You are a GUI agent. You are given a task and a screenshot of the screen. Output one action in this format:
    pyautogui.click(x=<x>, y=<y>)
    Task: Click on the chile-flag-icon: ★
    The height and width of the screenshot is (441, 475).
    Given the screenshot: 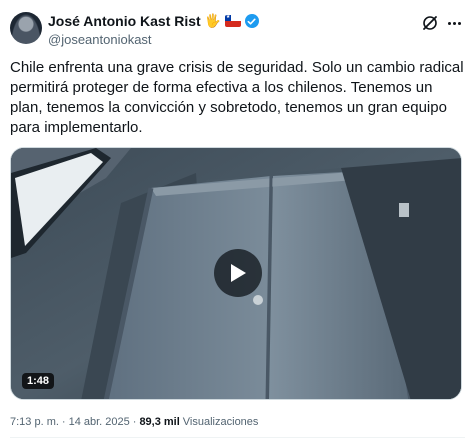 What is the action you would take?
    pyautogui.click(x=232, y=21)
    